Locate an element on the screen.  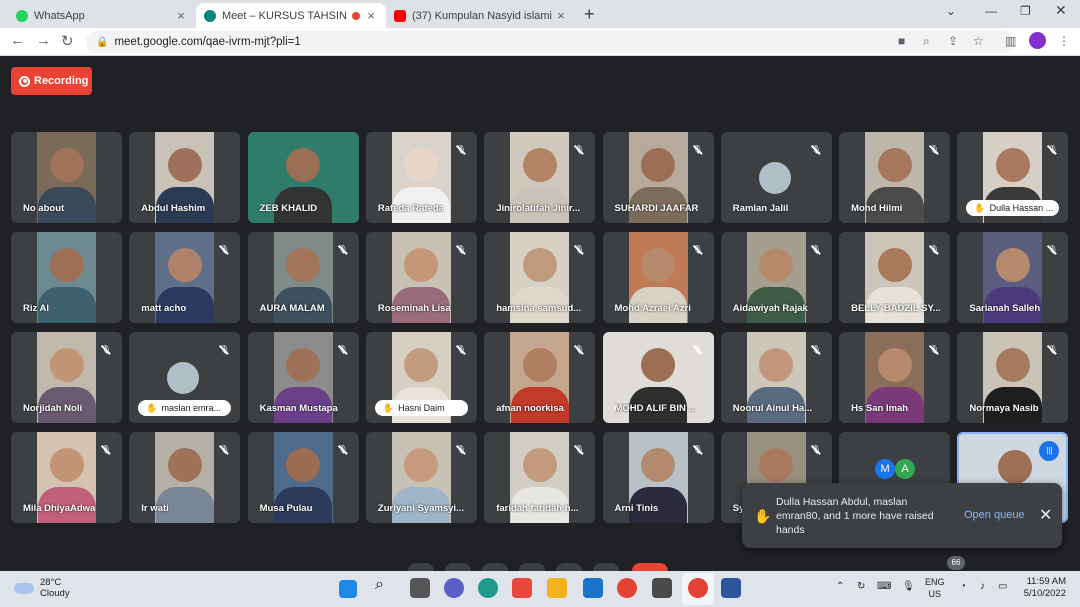
edge-icon is located at coordinates (488, 588).